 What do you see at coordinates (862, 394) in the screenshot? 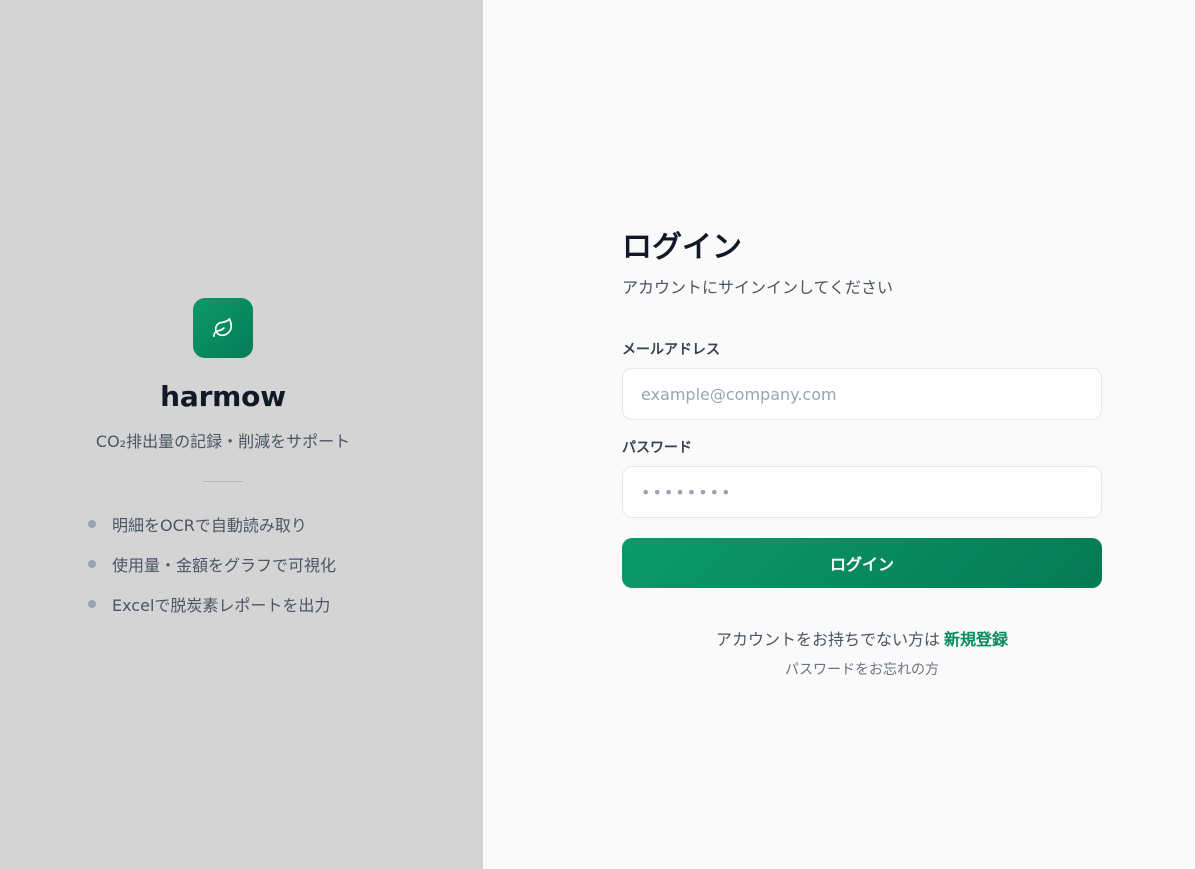
I see `email-field` at bounding box center [862, 394].